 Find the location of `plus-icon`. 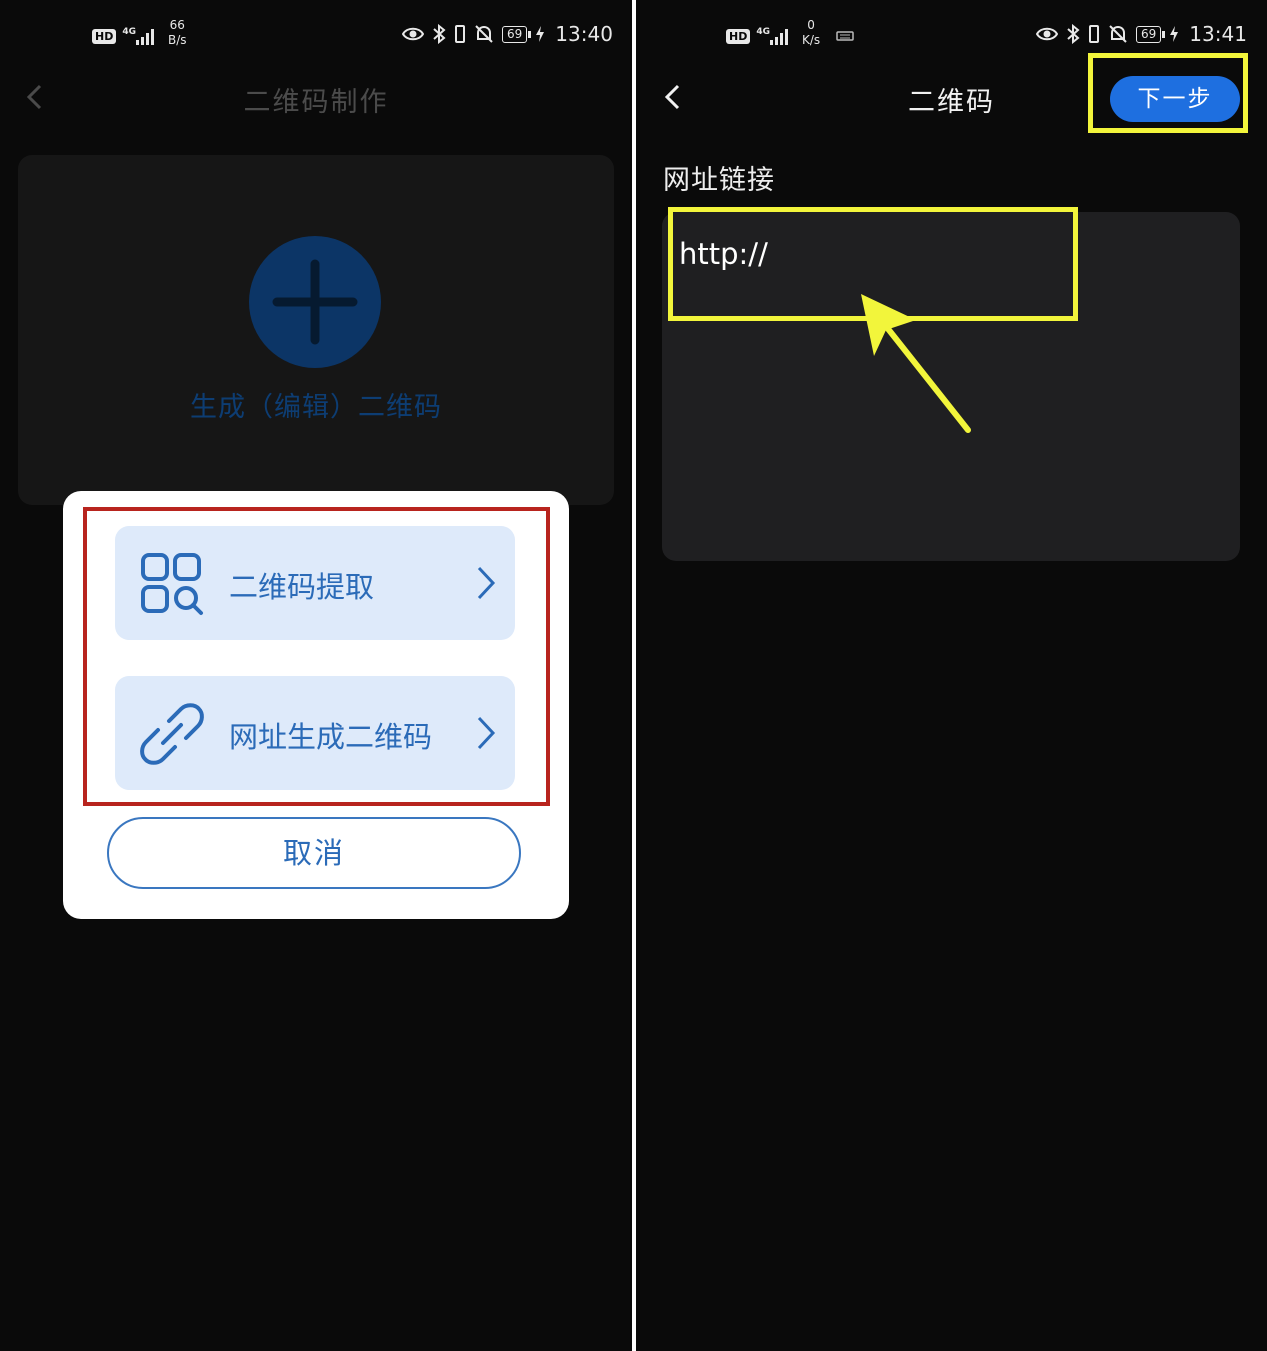

plus-icon is located at coordinates (315, 302).